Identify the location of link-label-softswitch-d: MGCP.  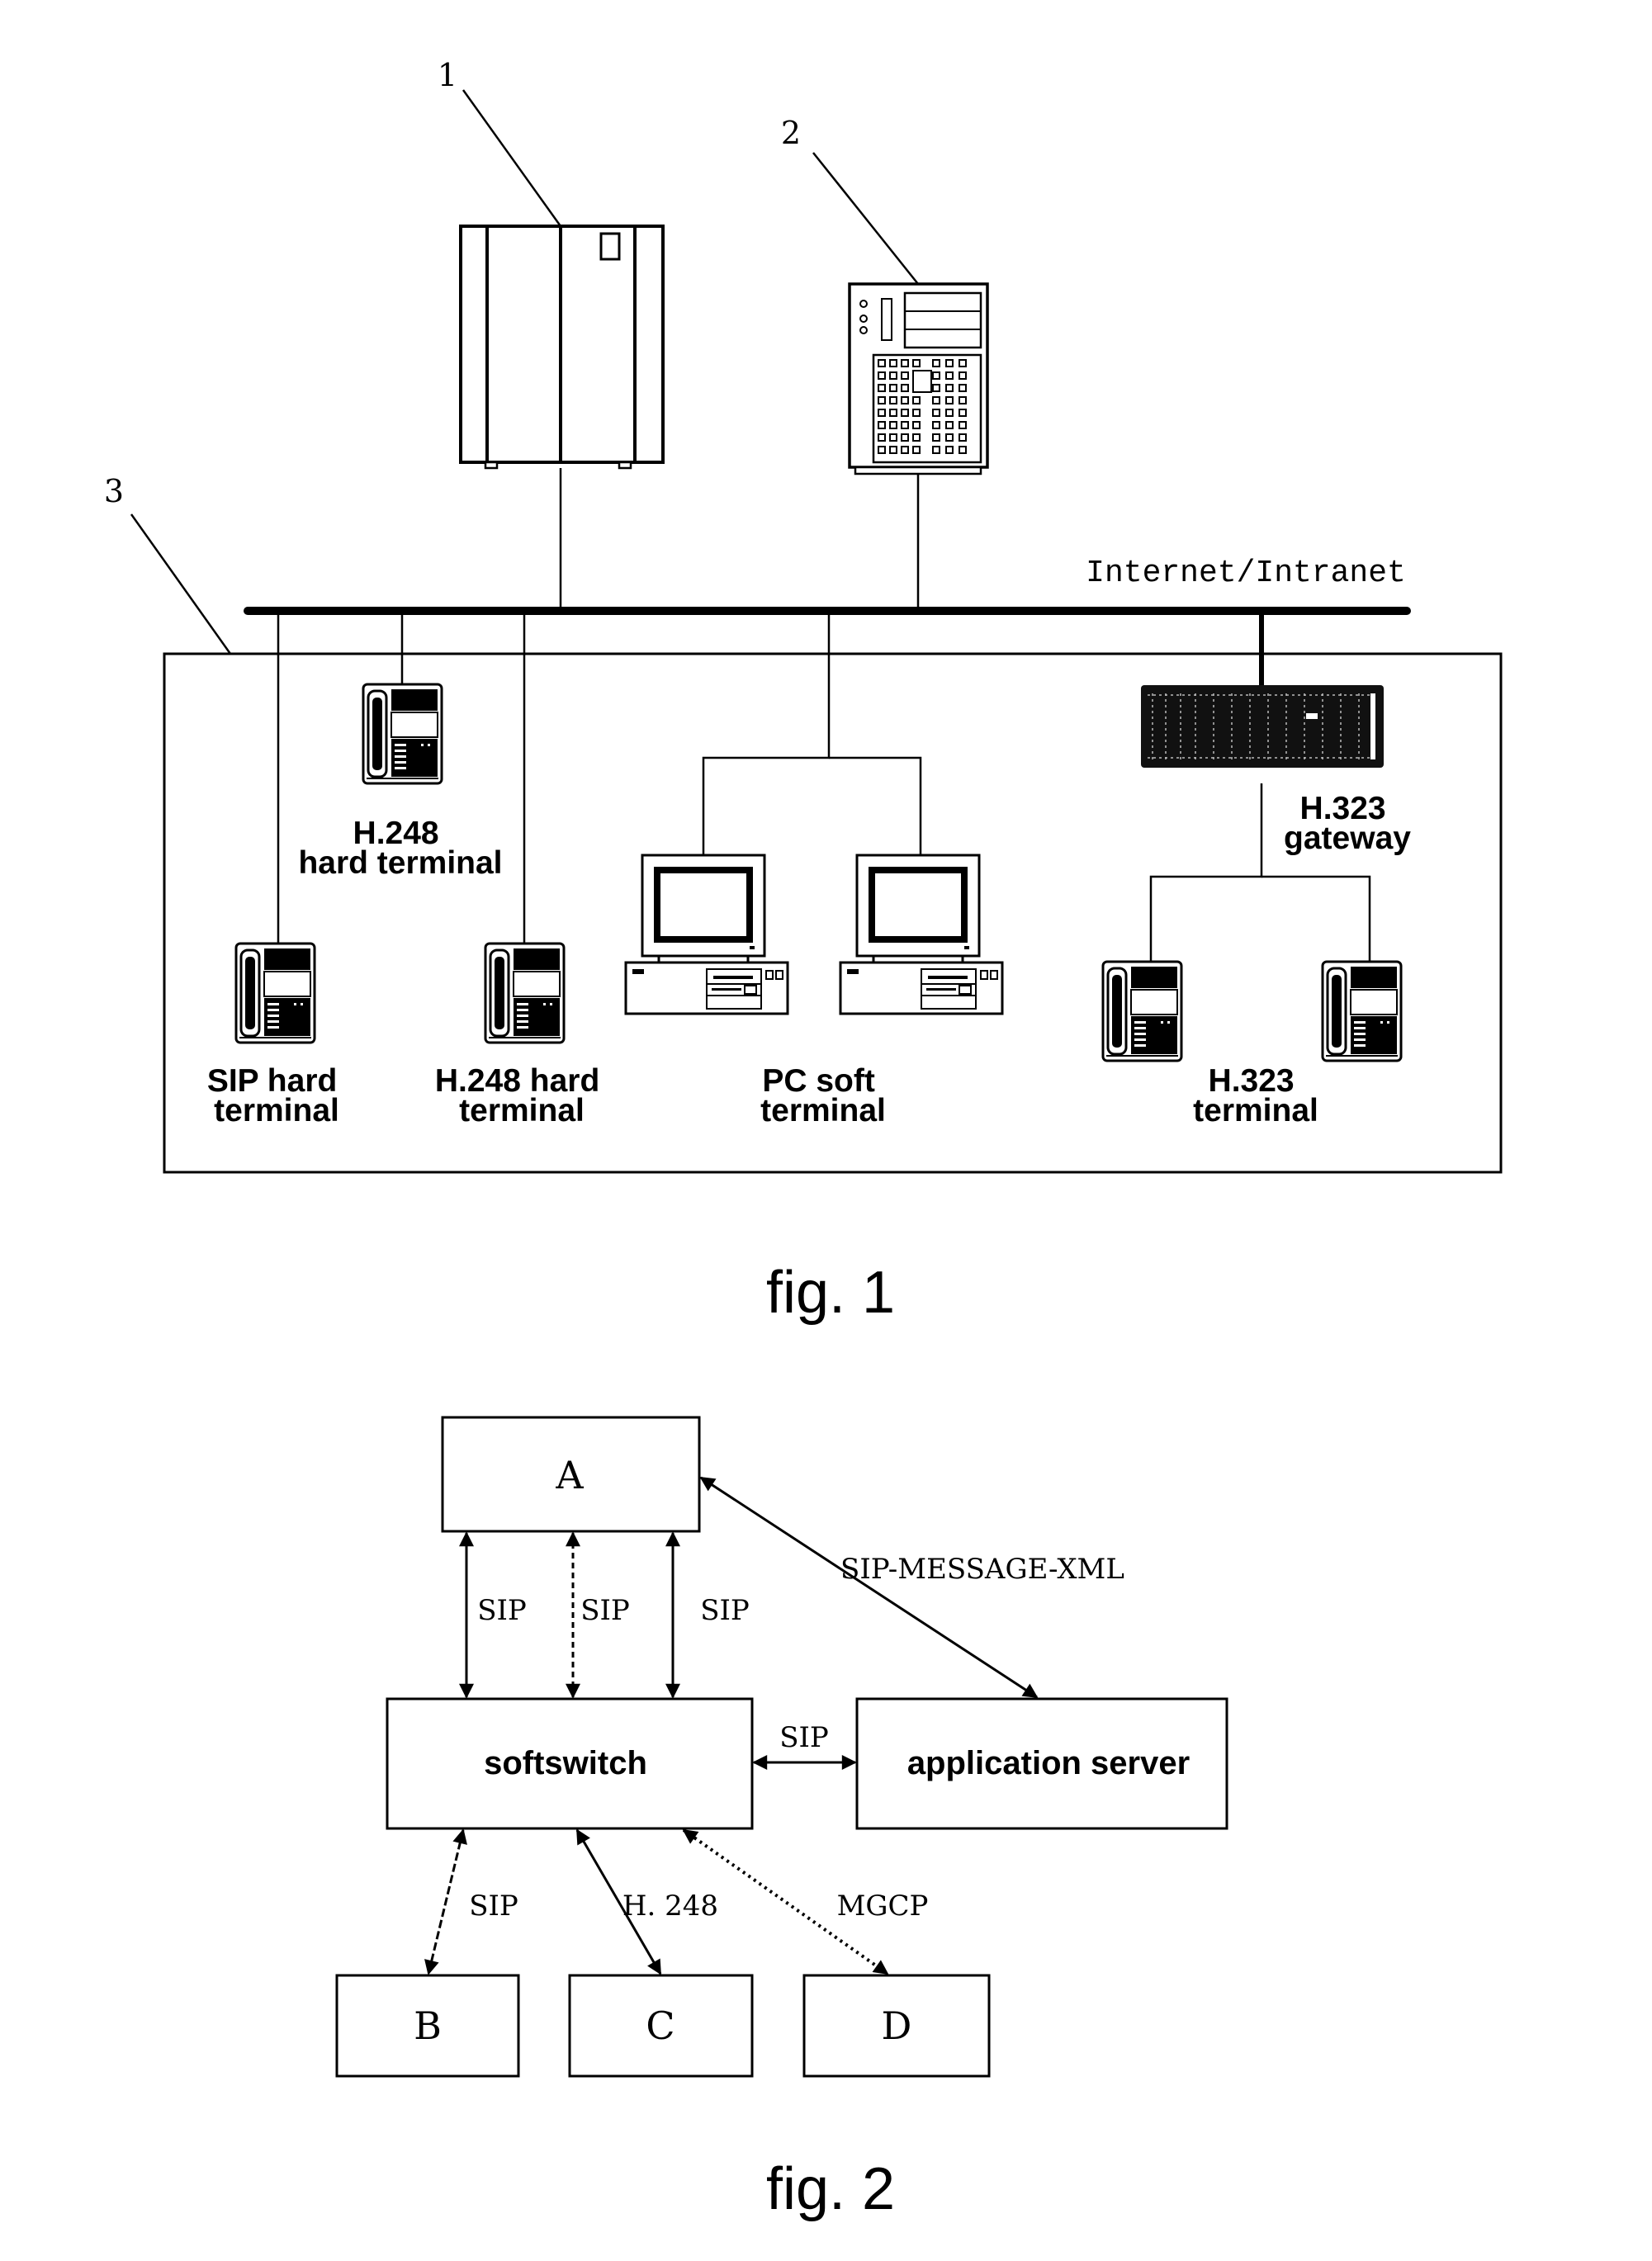
(883, 1906).